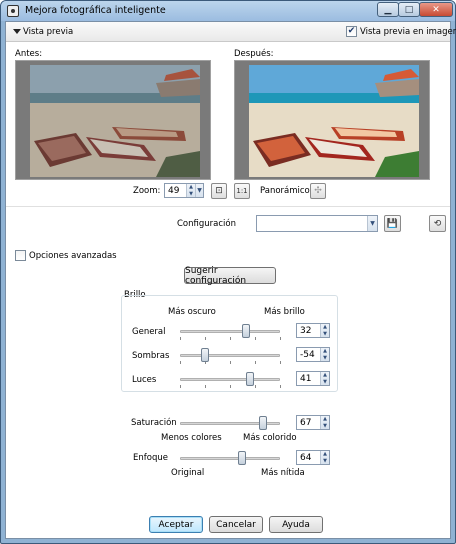  What do you see at coordinates (313, 330) in the screenshot?
I see `brightness-0-value-field: 32 ▲ ▼` at bounding box center [313, 330].